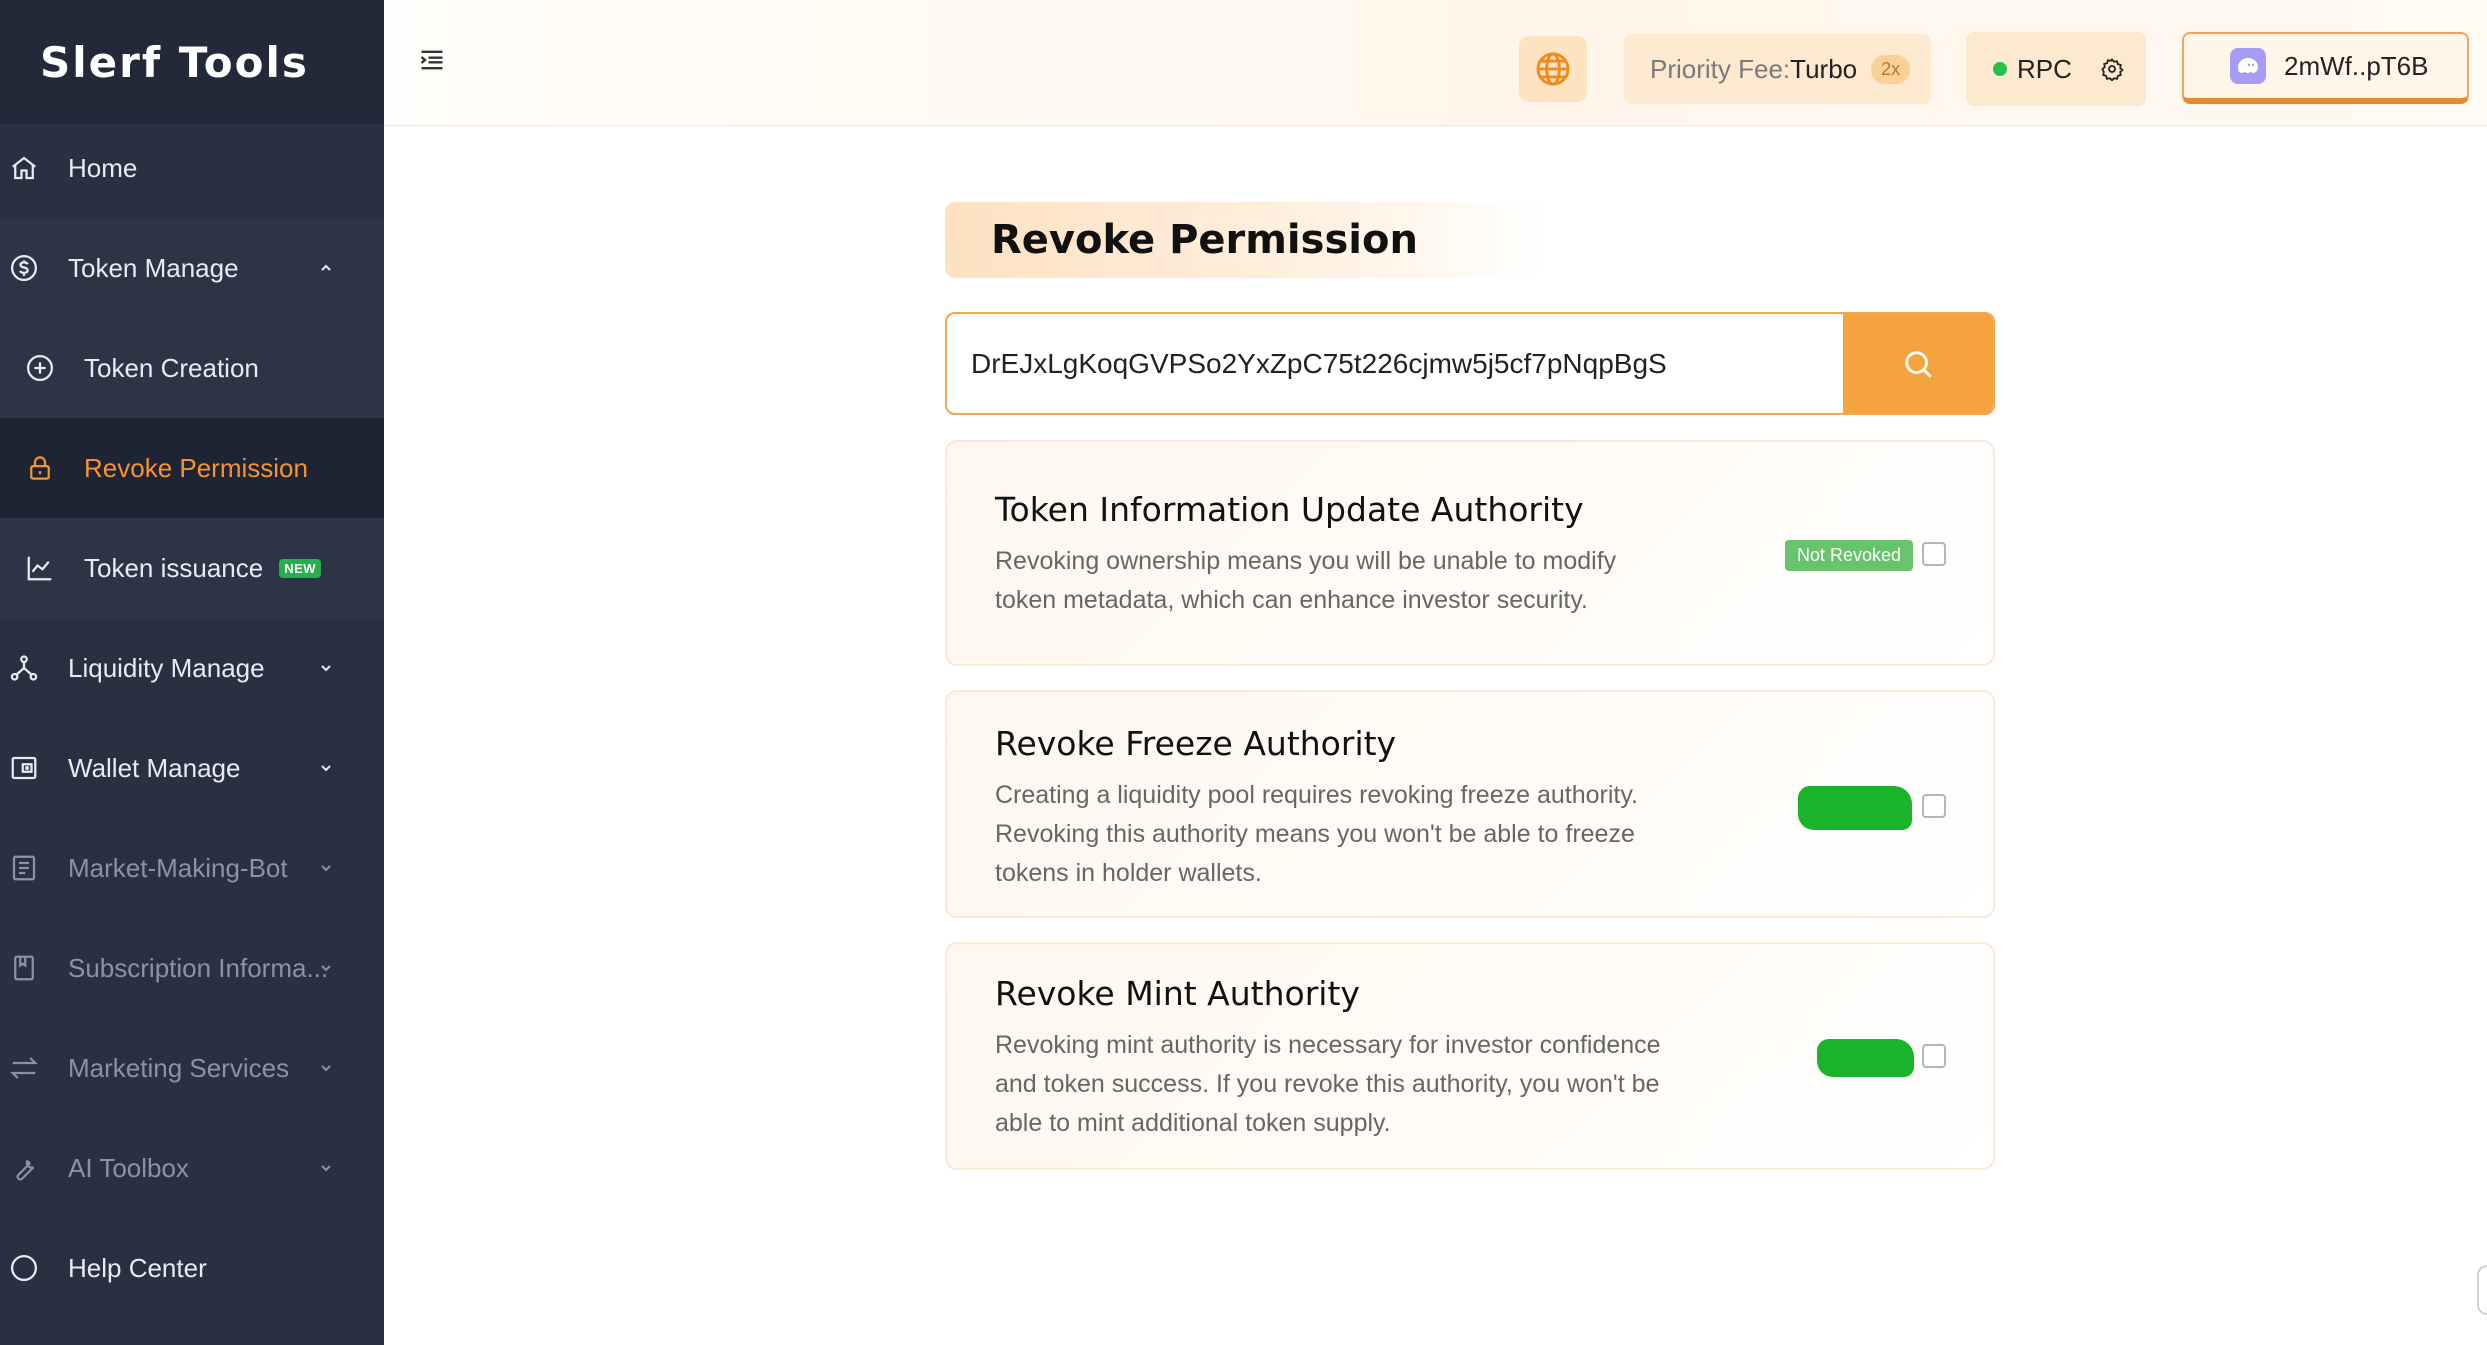 Image resolution: width=2487 pixels, height=1345 pixels. I want to click on token-address-search, so click(1470, 363).